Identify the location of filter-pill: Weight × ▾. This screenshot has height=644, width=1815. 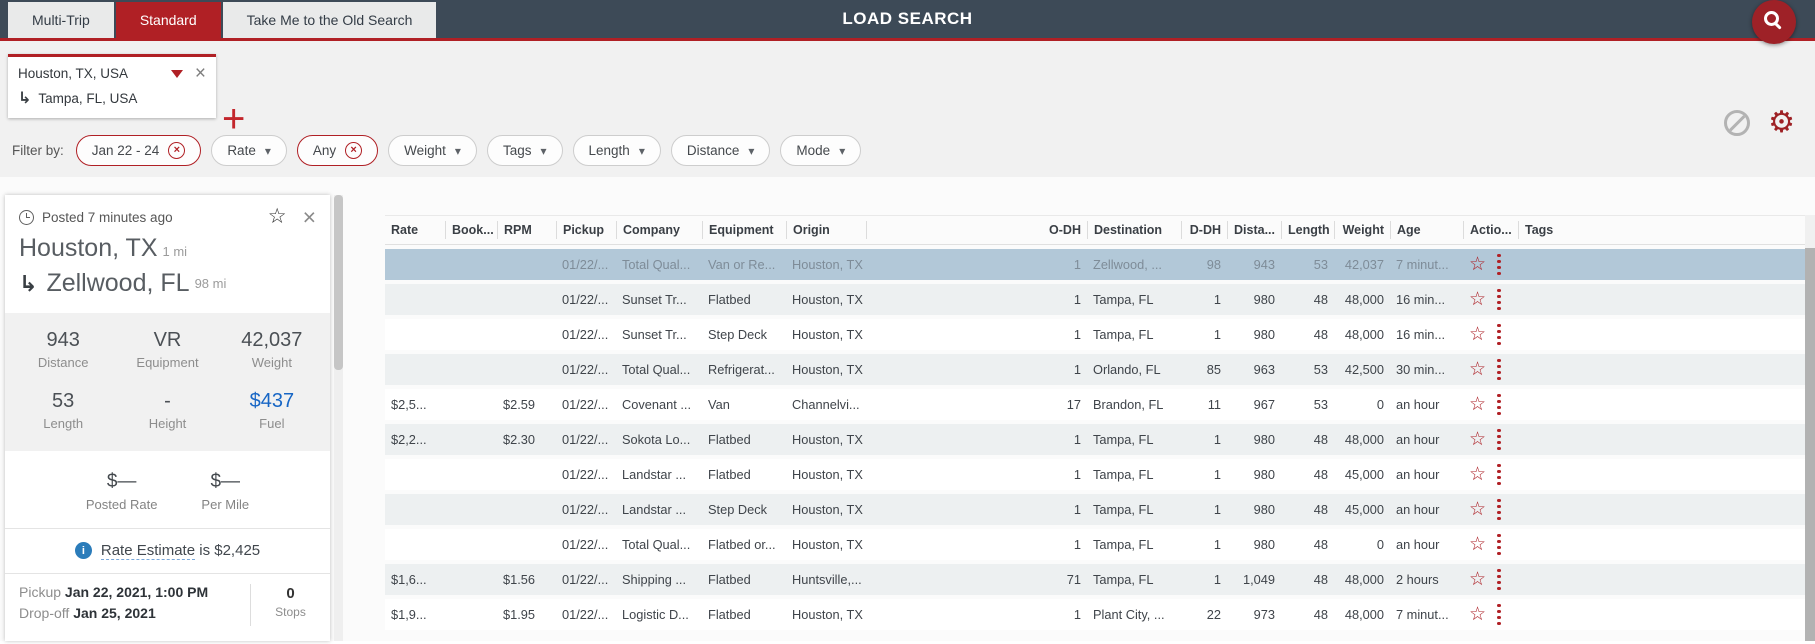
(432, 150).